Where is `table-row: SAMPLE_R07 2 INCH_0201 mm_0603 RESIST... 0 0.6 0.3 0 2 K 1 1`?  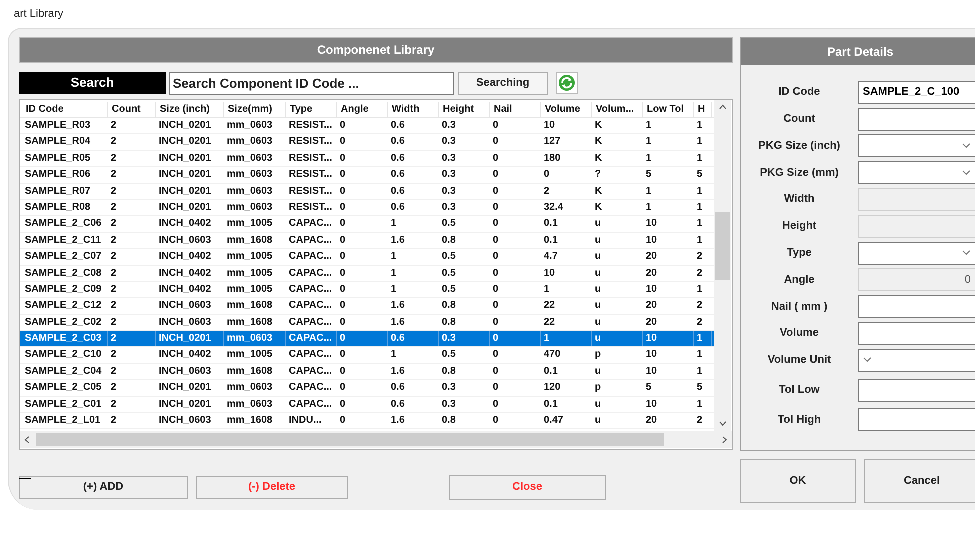 table-row: SAMPLE_R07 2 INCH_0201 mm_0603 RESIST... 0 0.6 0.3 0 2 K 1 1 is located at coordinates (367, 192).